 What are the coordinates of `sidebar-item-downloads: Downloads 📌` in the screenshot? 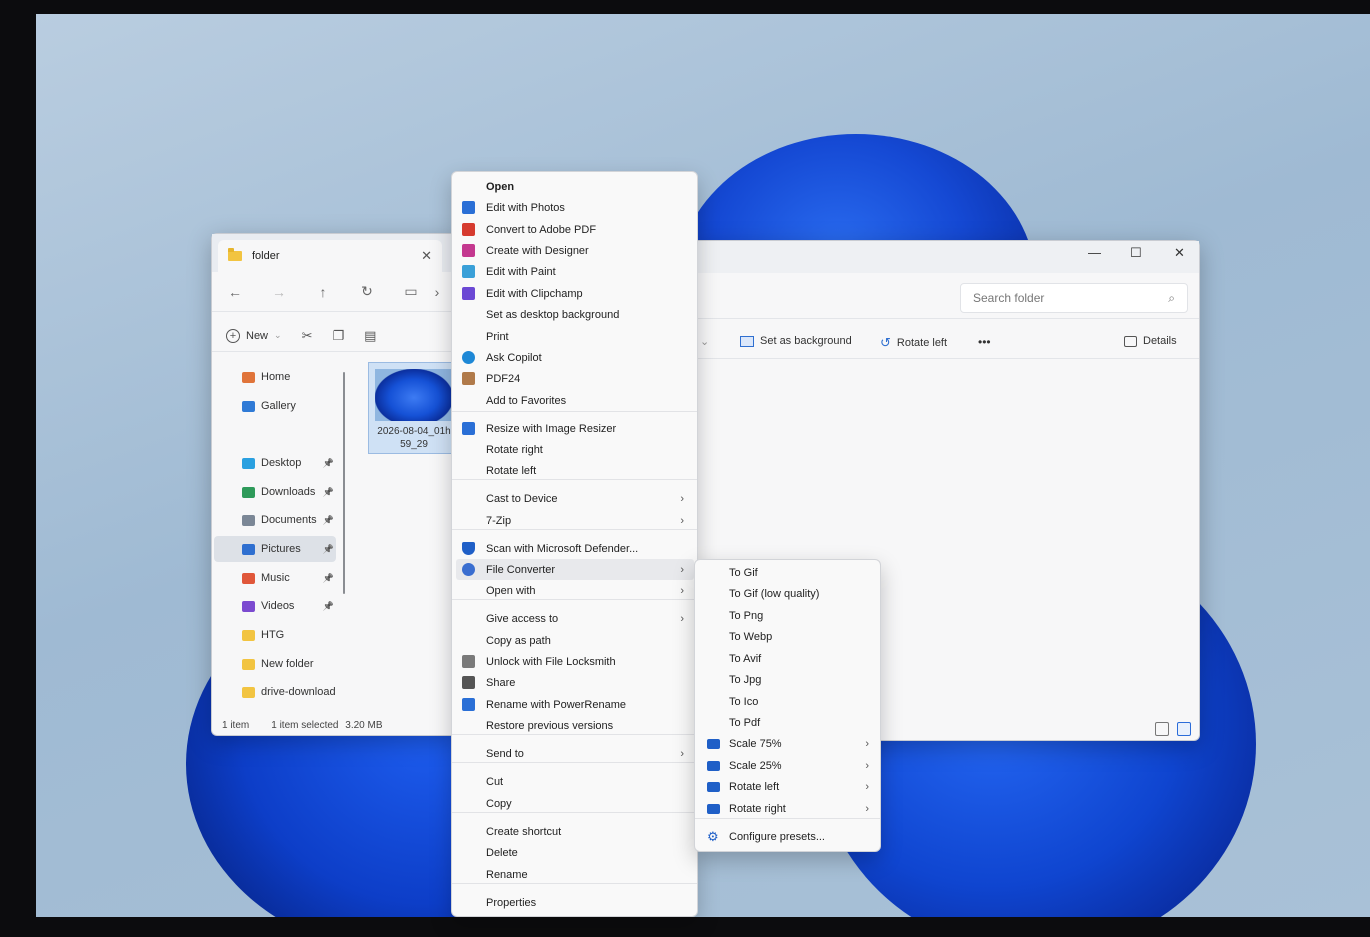 It's located at (275, 492).